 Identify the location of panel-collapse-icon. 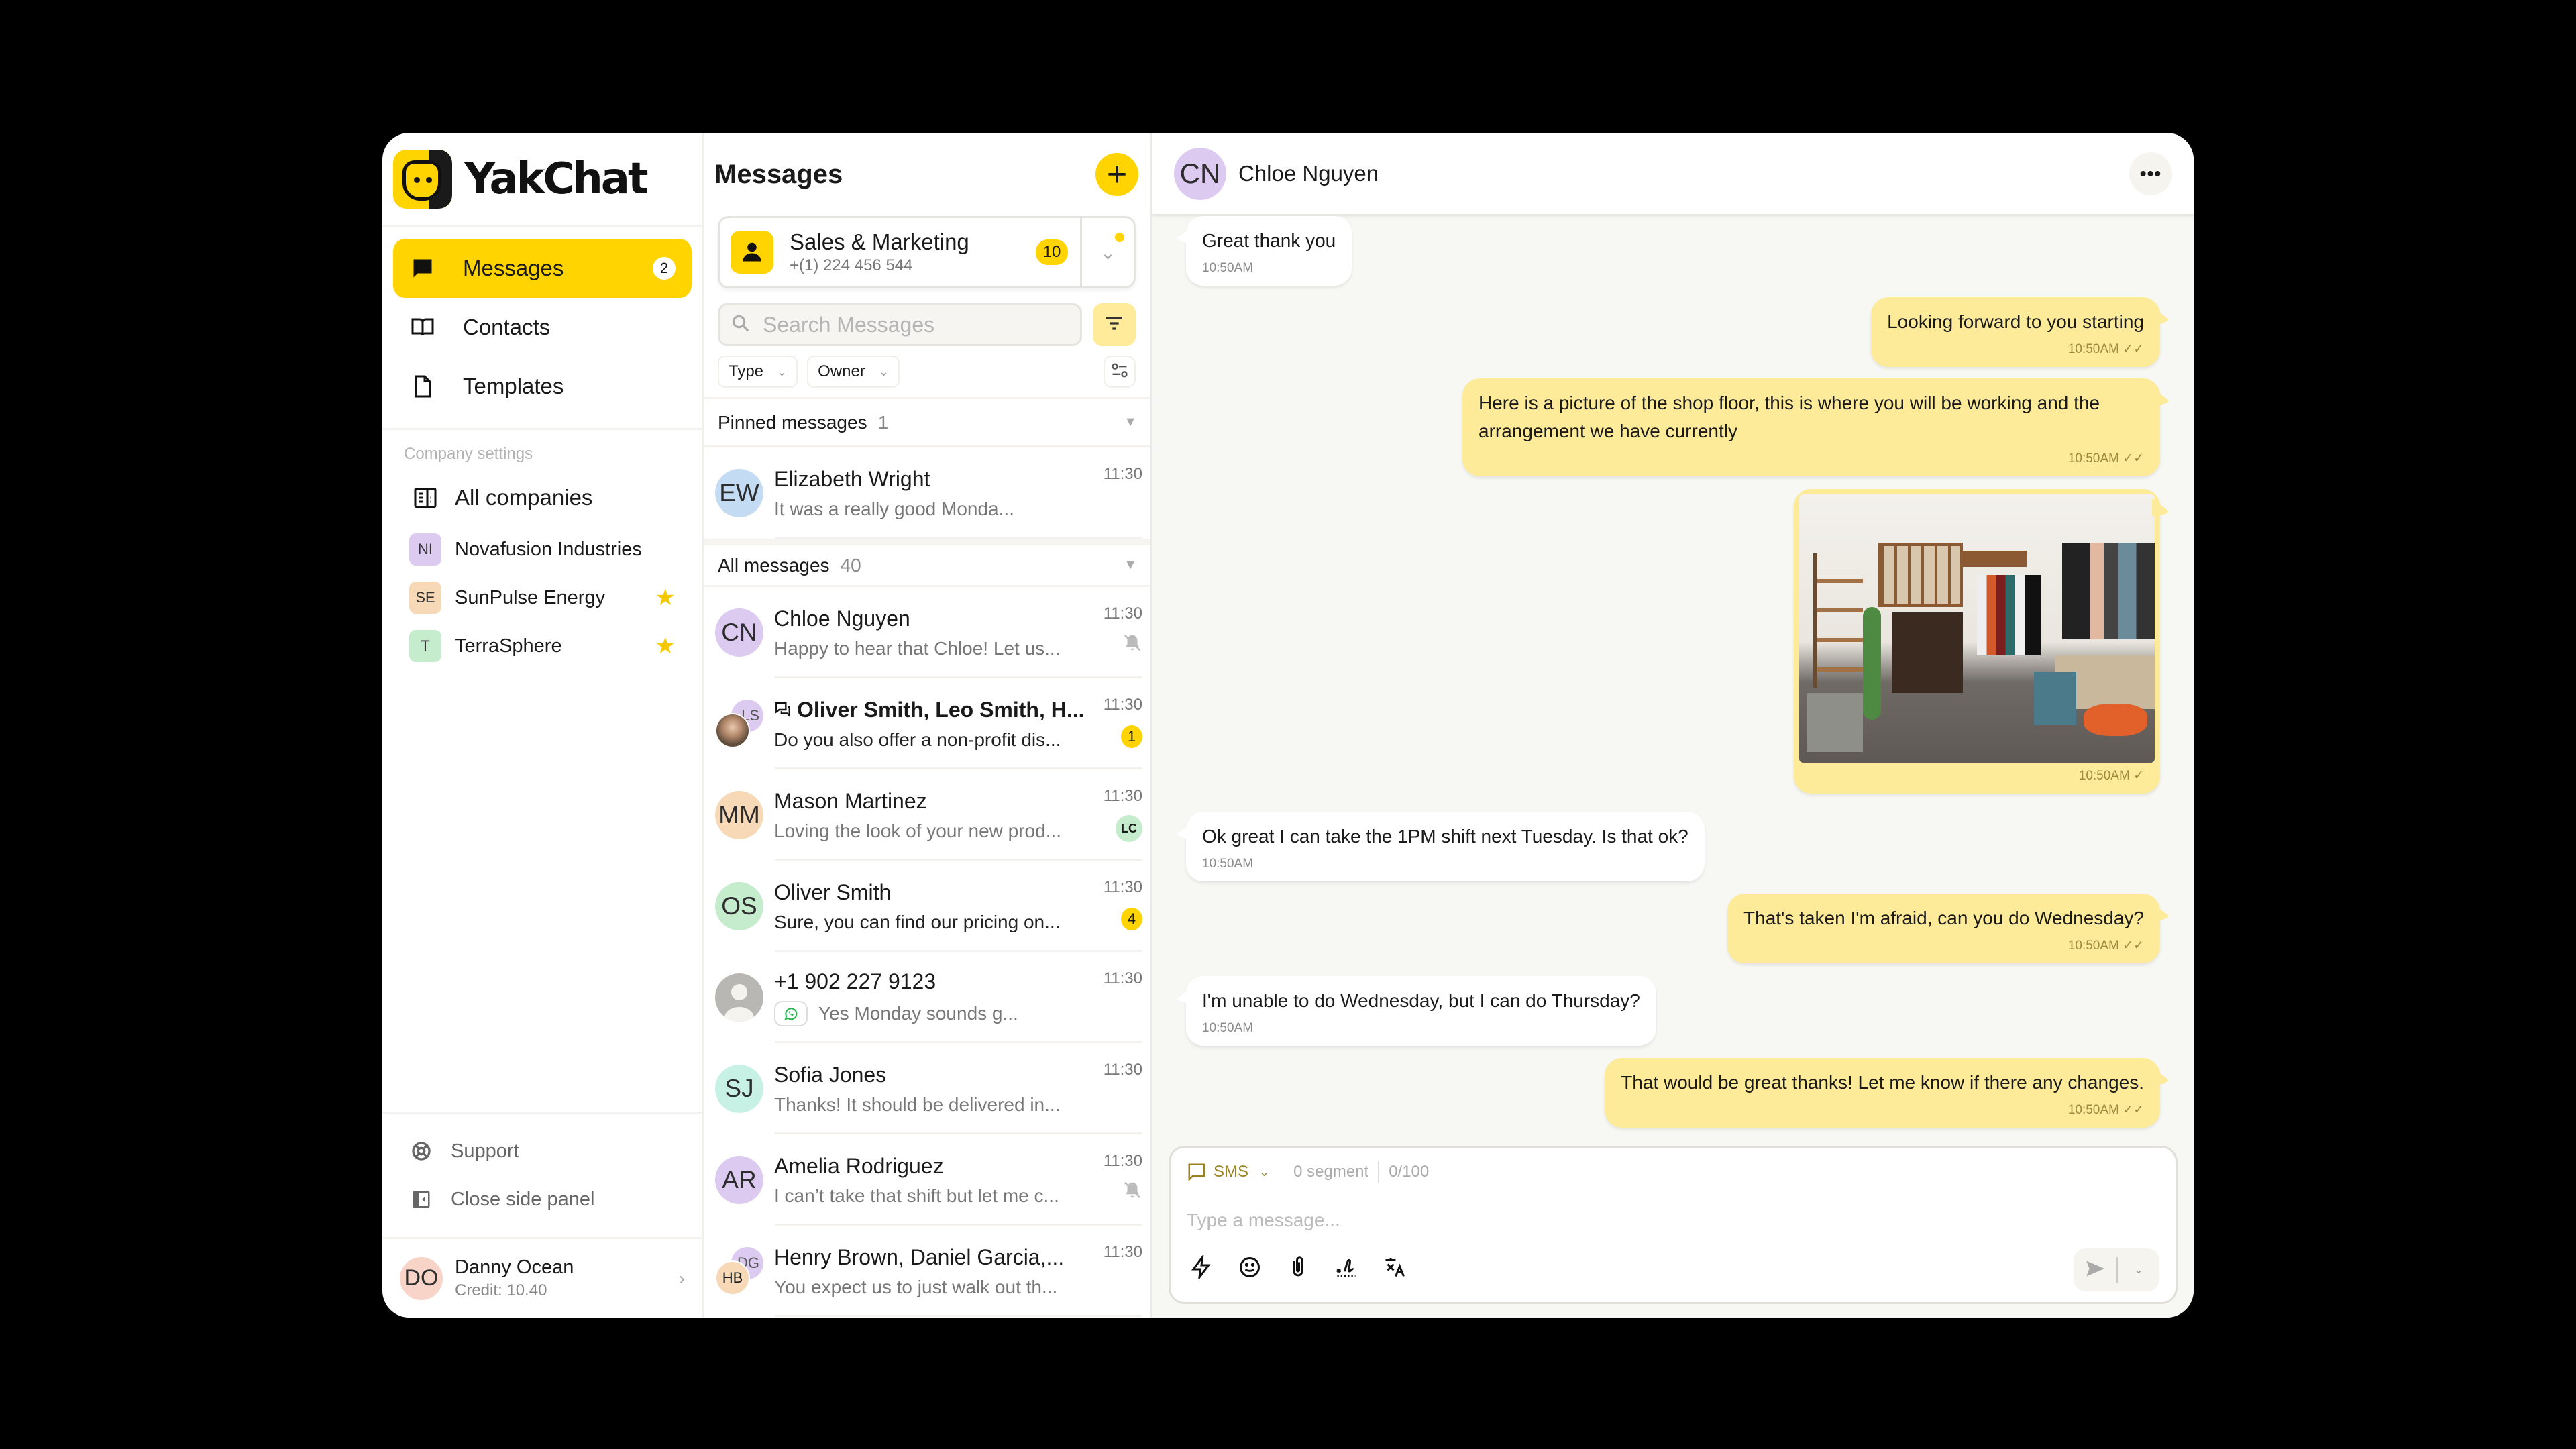
(421, 1199).